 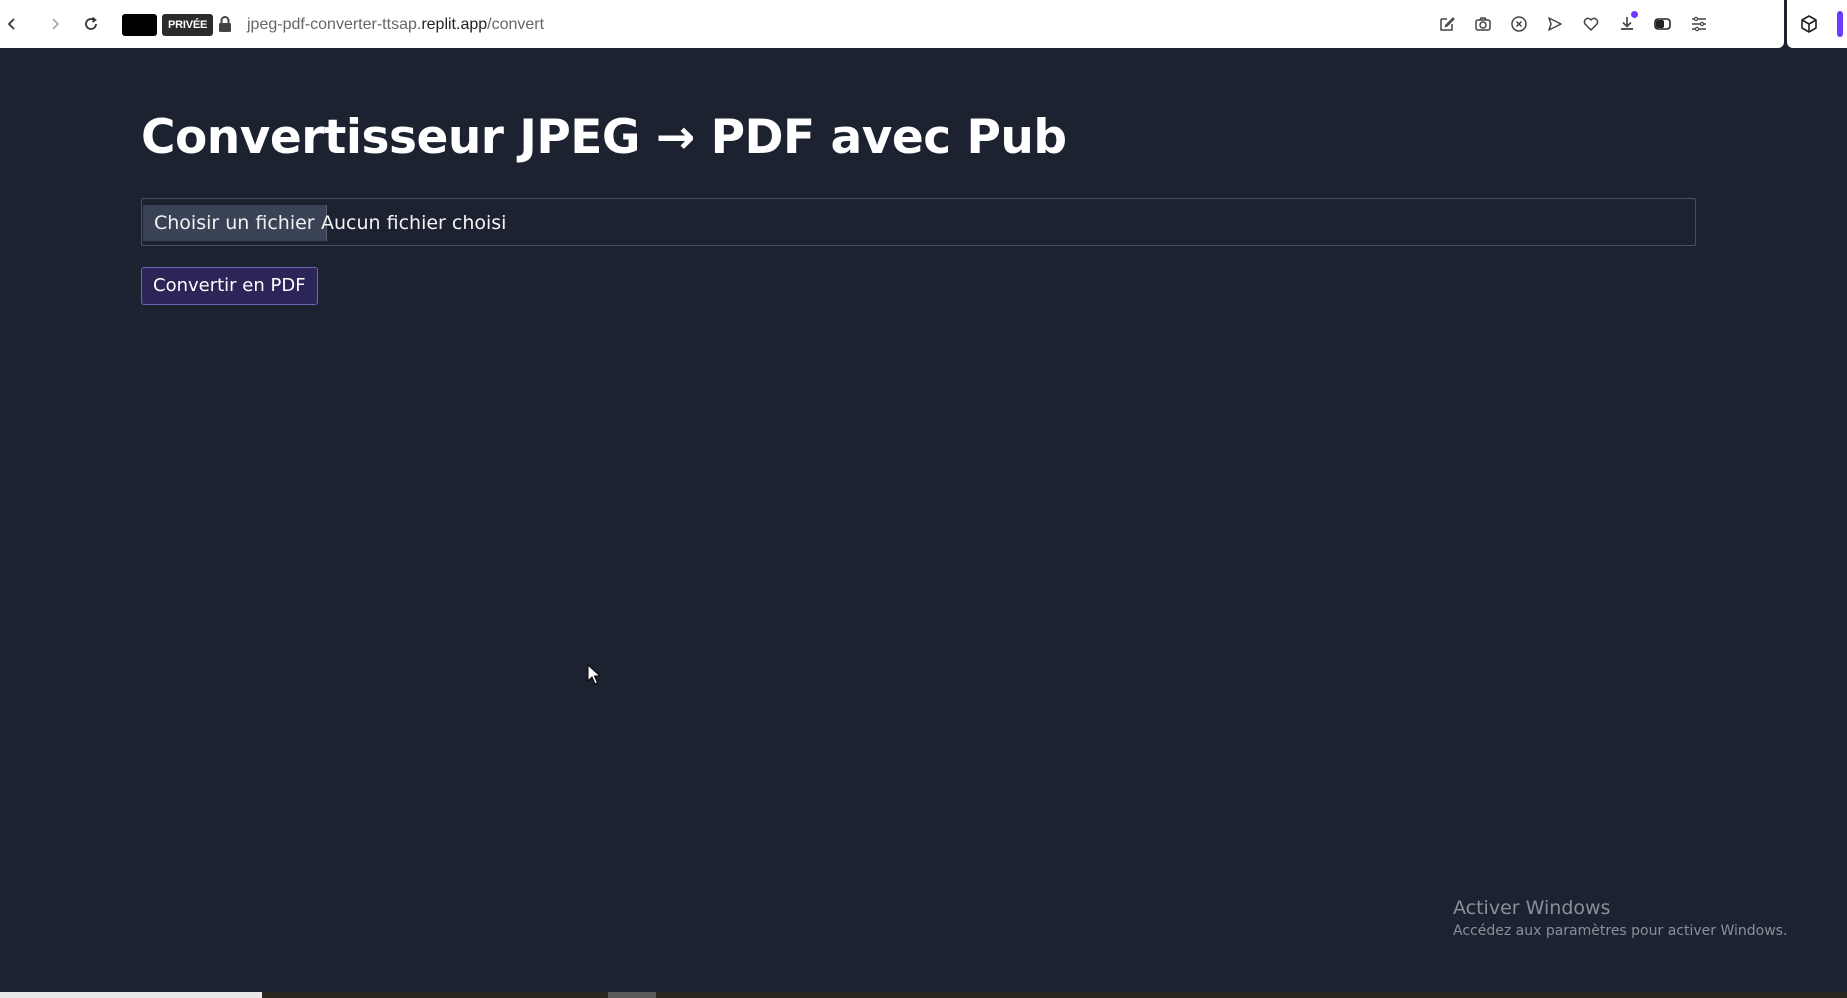 I want to click on convert-to-pdf-button: Convertir en PDF, so click(x=229, y=286).